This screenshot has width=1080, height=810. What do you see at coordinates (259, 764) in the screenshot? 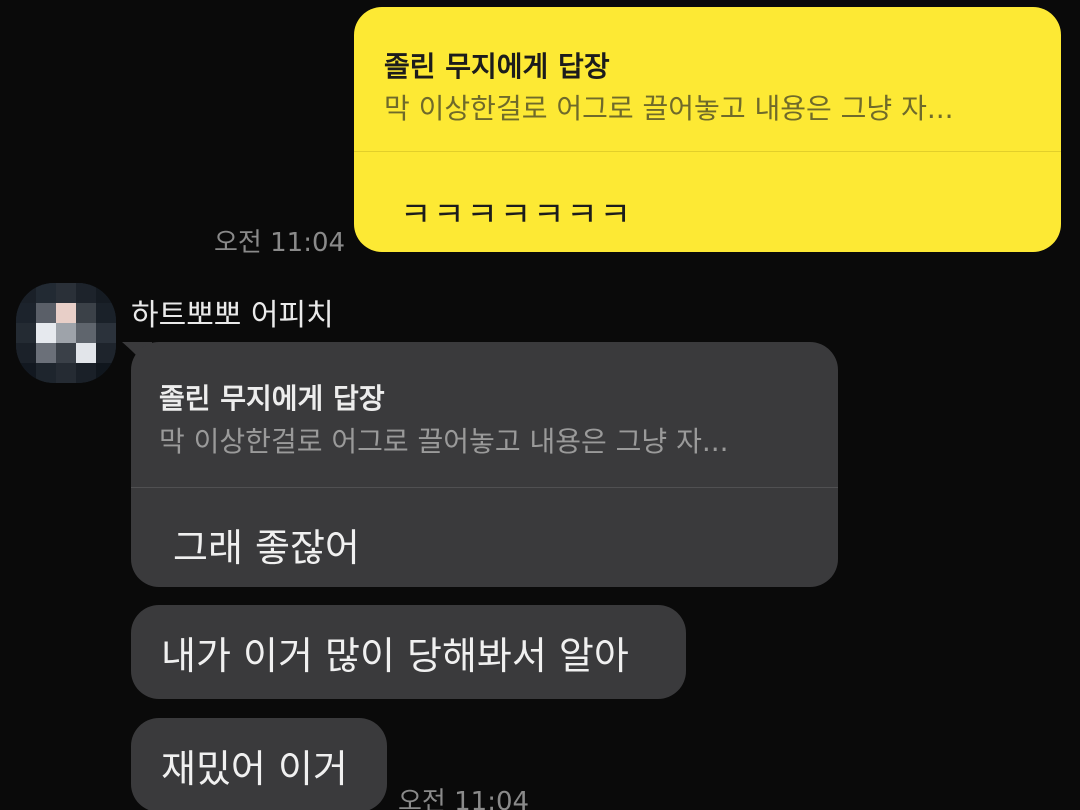
I see `incoming-message-bubble: 재밌어 이거` at bounding box center [259, 764].